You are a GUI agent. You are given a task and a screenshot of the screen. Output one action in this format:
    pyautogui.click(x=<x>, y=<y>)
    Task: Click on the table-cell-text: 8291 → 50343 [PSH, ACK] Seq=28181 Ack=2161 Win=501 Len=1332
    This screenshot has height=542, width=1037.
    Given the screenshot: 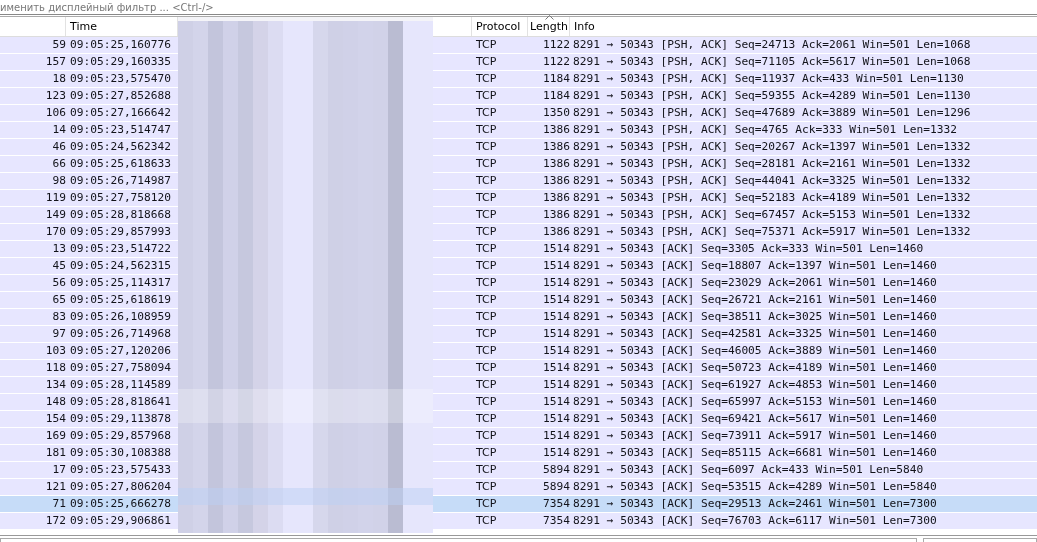 What is the action you would take?
    pyautogui.click(x=771, y=164)
    